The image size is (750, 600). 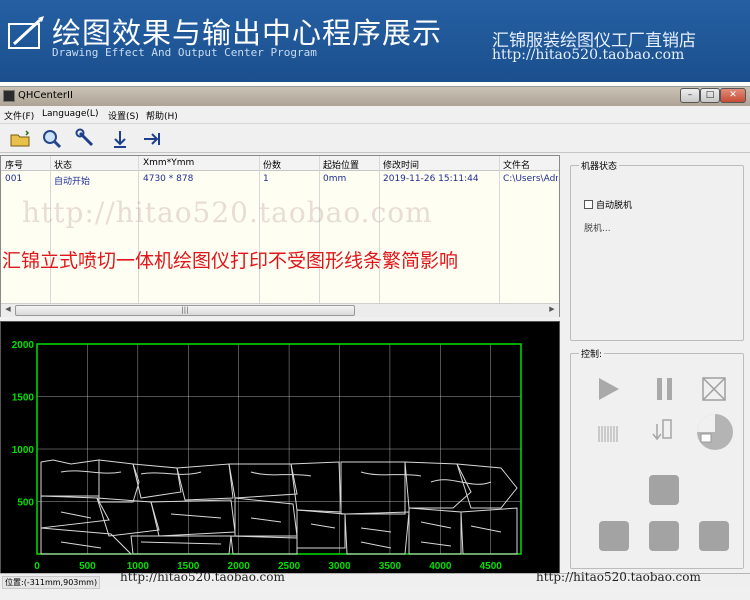 I want to click on minimize-button: –, so click(x=690, y=95).